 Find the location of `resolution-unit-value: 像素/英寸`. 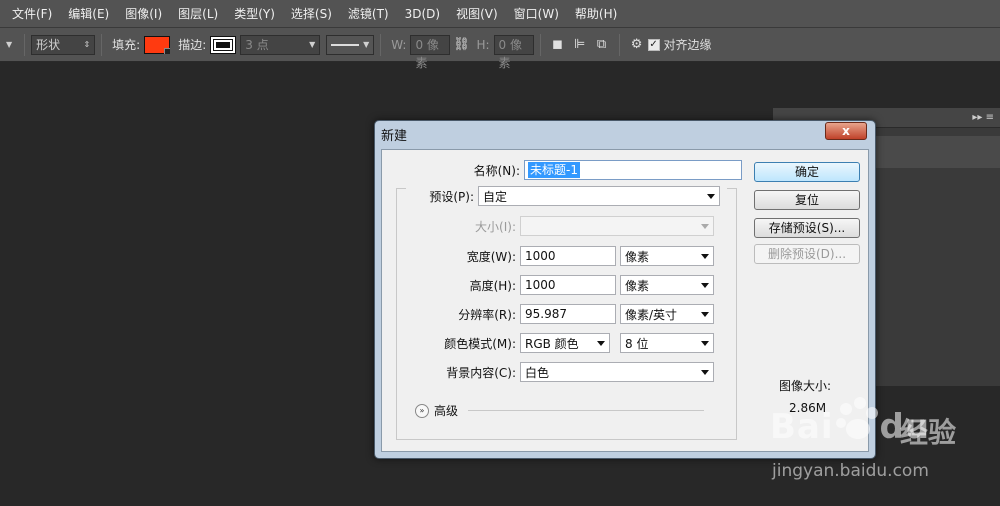

resolution-unit-value: 像素/英寸 is located at coordinates (651, 314).